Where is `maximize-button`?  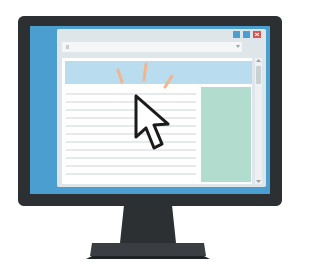 maximize-button is located at coordinates (246, 34).